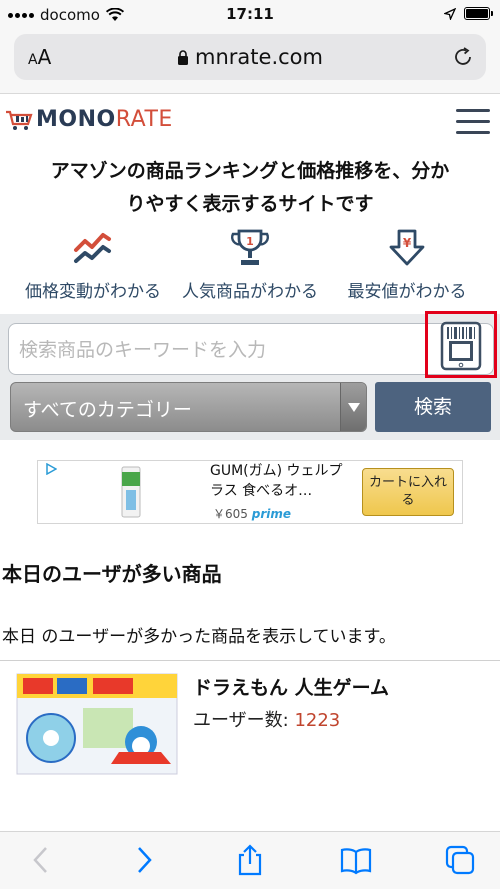 This screenshot has width=500, height=889. Describe the element at coordinates (407, 292) in the screenshot. I see `feature-label: 最安値がわかる` at that location.